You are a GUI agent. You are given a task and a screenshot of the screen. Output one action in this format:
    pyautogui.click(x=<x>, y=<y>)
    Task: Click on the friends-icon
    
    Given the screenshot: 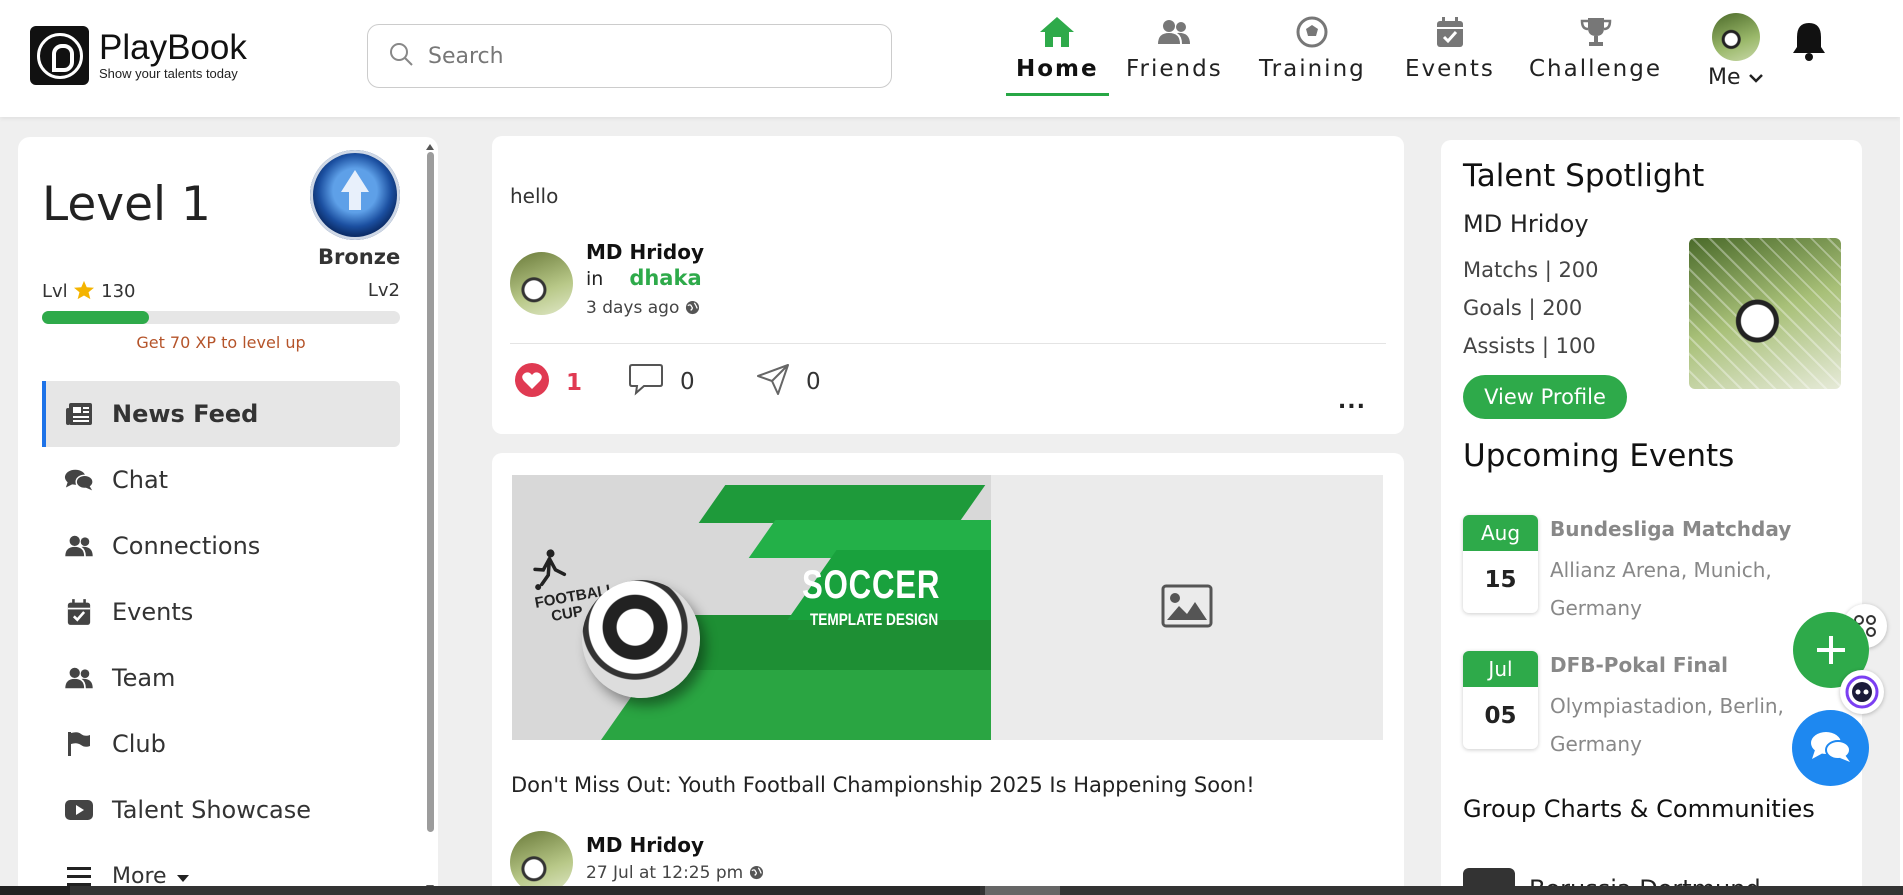 What is the action you would take?
    pyautogui.click(x=1174, y=32)
    